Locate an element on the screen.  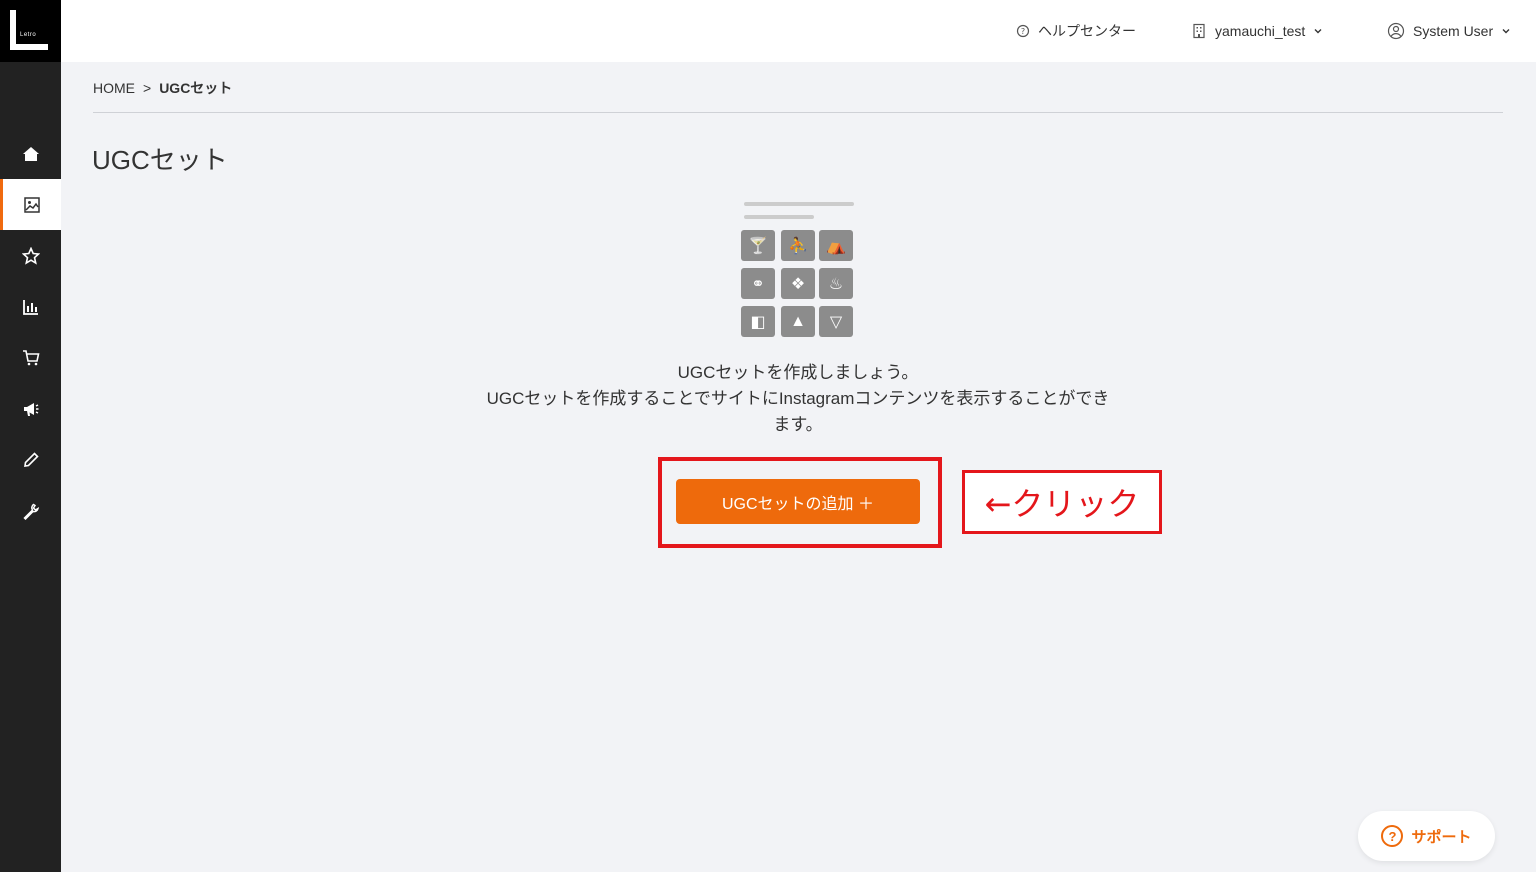
pencil-icon is located at coordinates (31, 459).